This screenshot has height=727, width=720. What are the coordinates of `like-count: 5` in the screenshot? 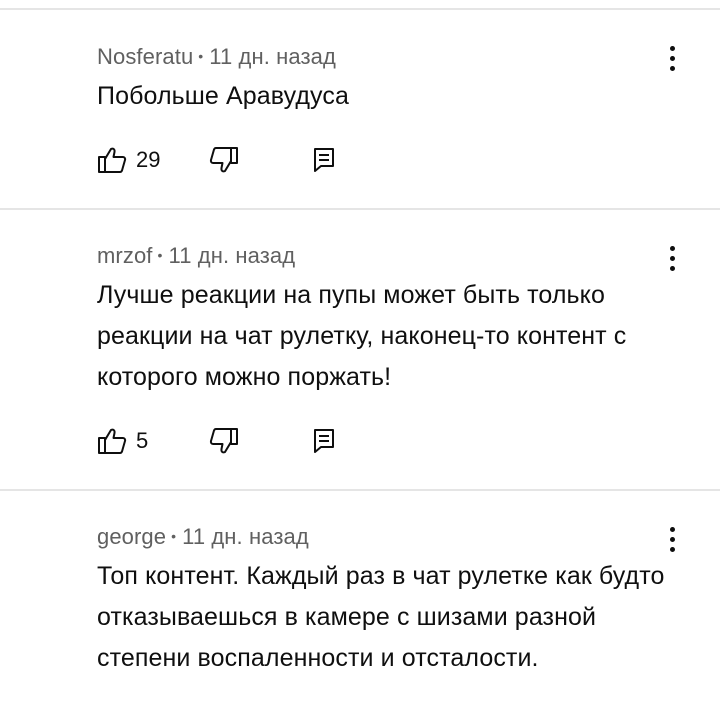 It's located at (142, 440).